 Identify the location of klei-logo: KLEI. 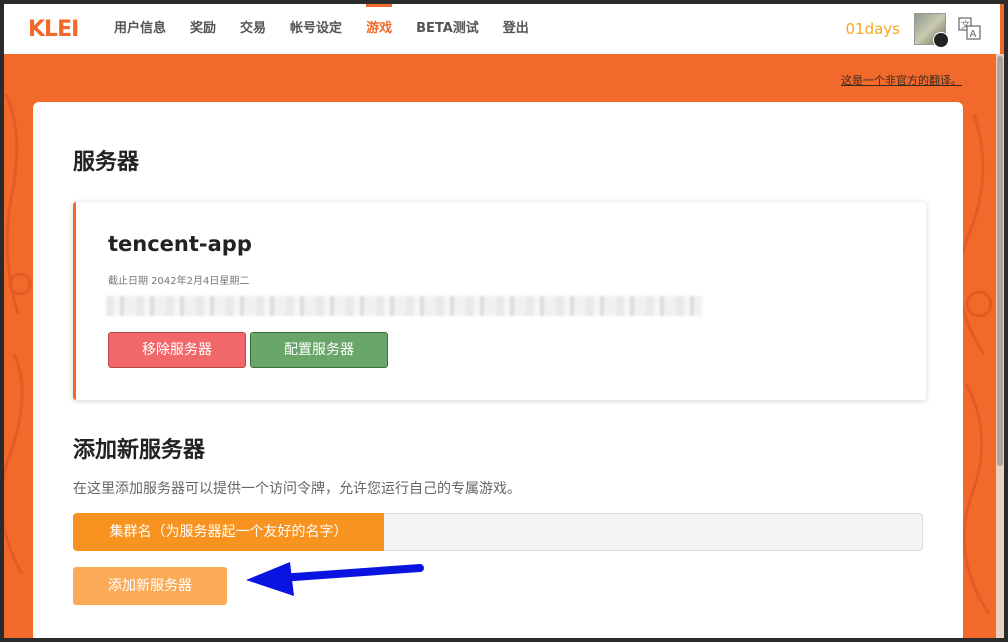
(54, 29).